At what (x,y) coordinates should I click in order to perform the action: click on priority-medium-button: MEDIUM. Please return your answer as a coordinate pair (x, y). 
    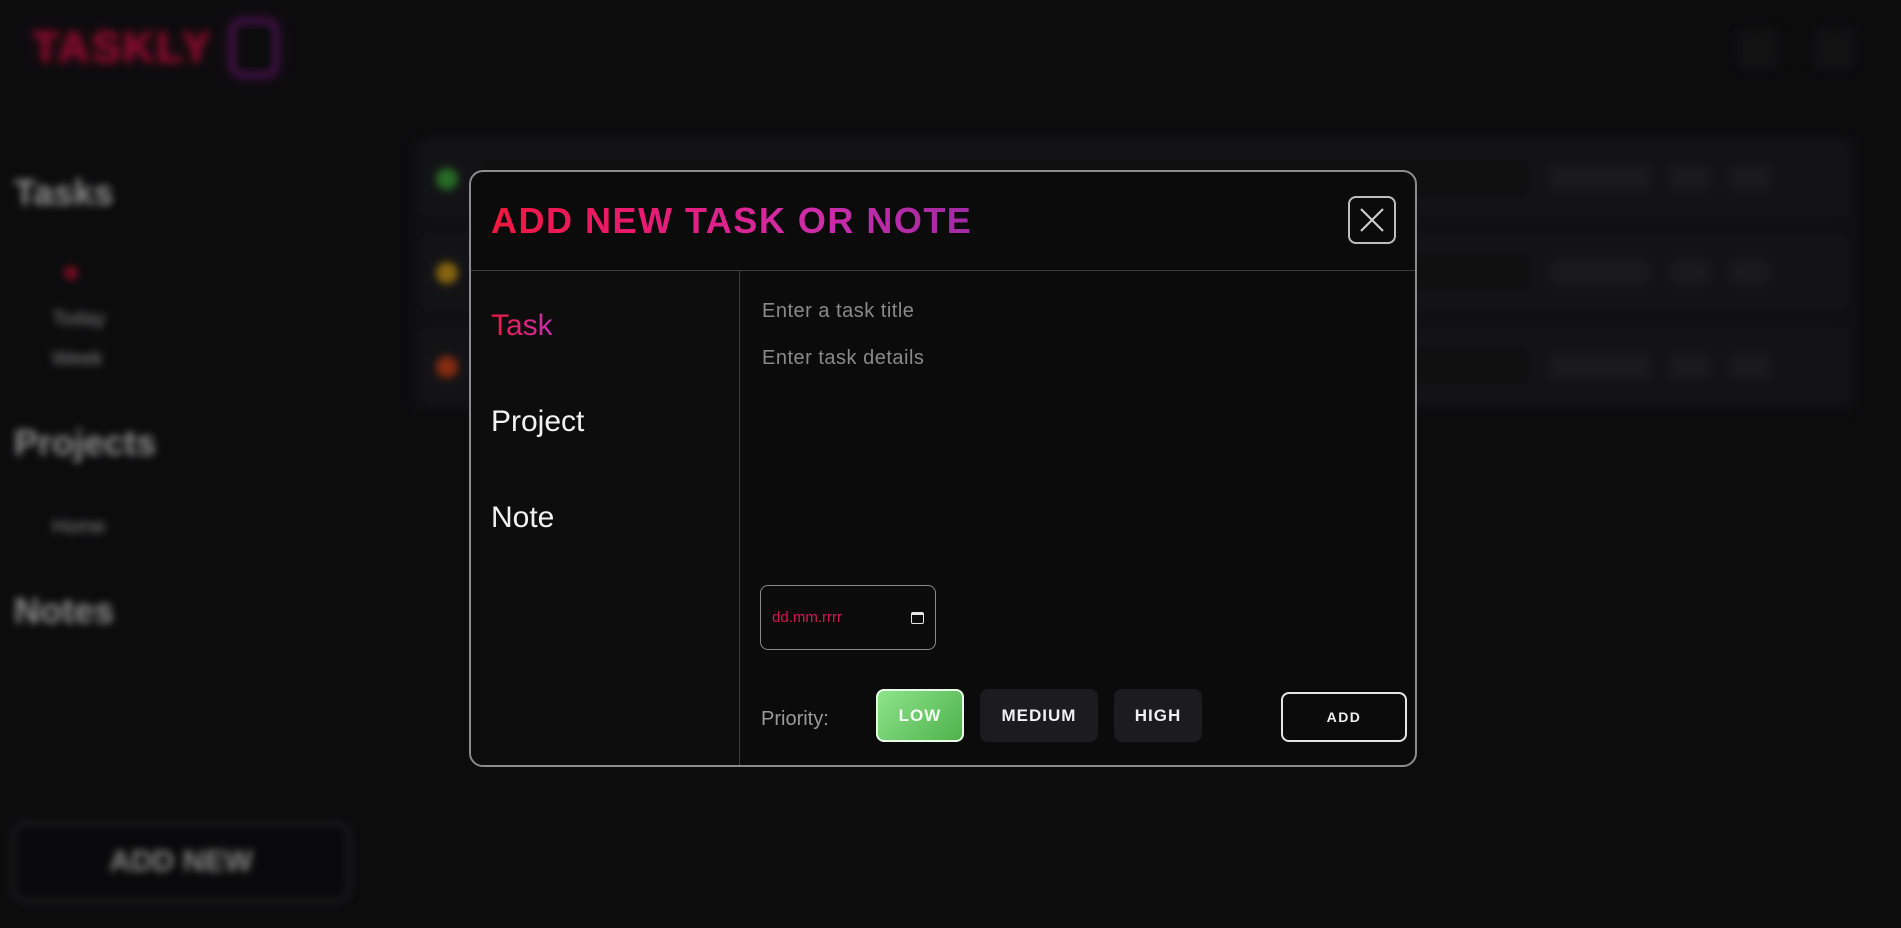
    Looking at the image, I should click on (1039, 715).